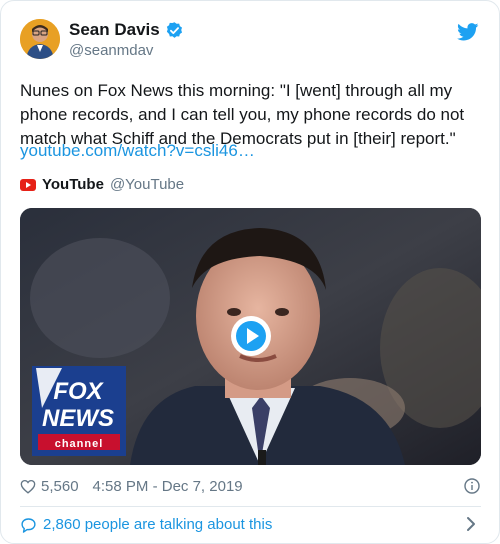 The image size is (500, 544). I want to click on play-button-icon, so click(251, 336).